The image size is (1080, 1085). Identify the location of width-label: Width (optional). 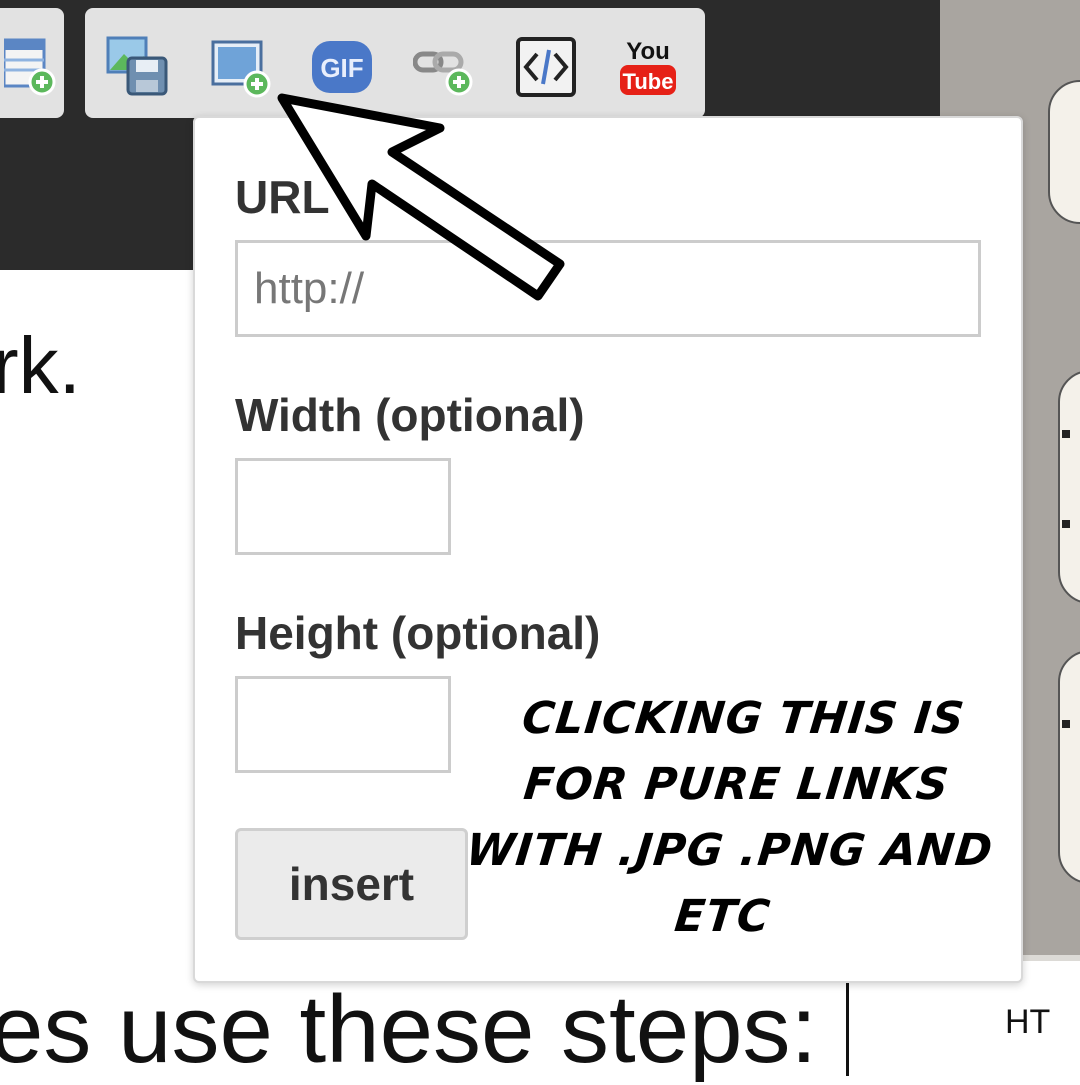
(410, 415).